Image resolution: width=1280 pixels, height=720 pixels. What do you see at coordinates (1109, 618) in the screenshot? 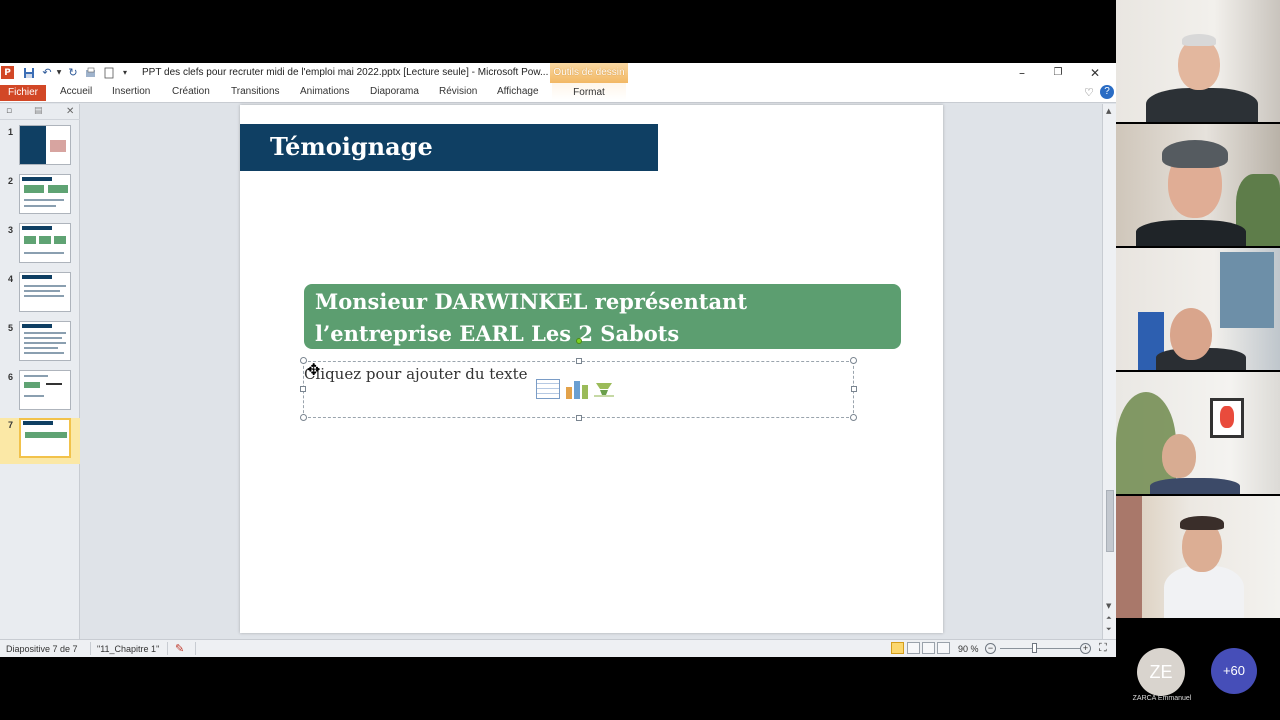
I see `previous-slide-icon: ⏶` at bounding box center [1109, 618].